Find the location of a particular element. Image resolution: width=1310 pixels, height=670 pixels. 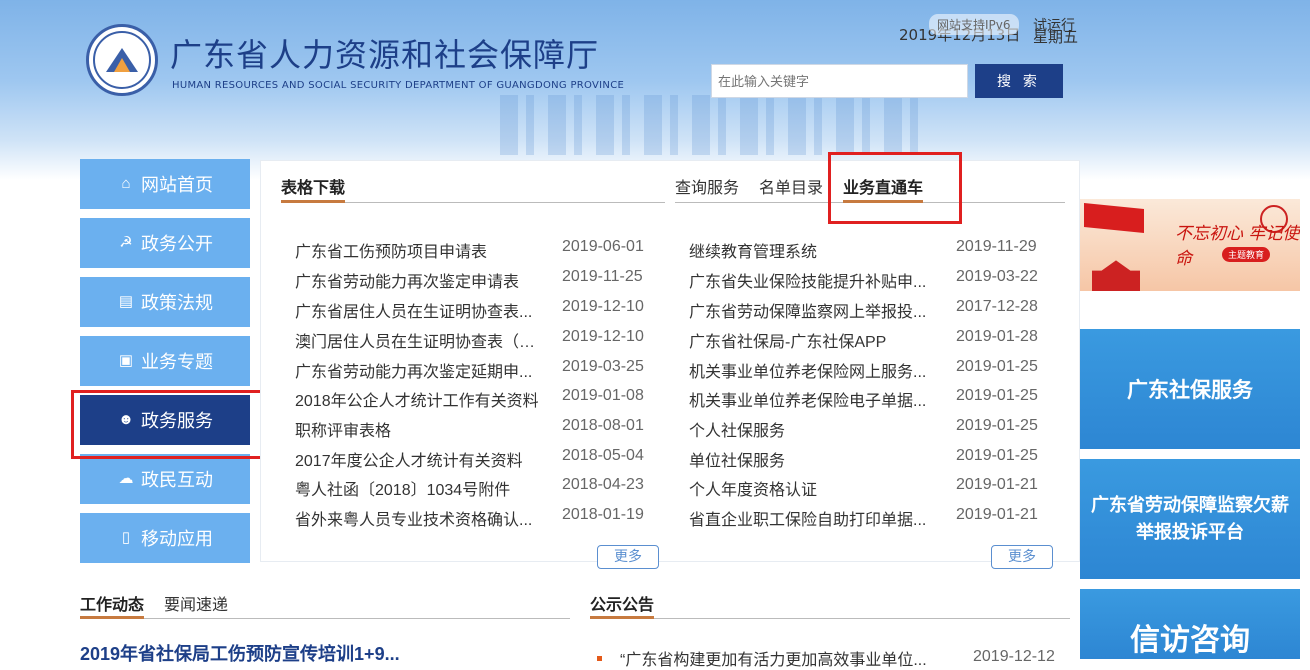

list-item: 个人社保服务 2019-01-25 is located at coordinates (869, 428).